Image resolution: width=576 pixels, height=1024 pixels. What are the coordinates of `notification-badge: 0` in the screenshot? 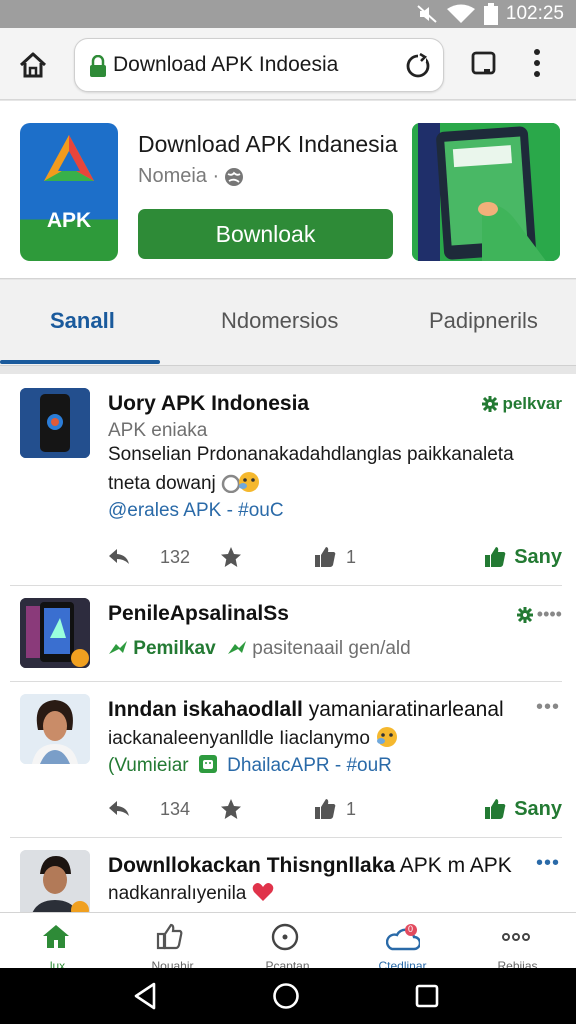 It's located at (411, 929).